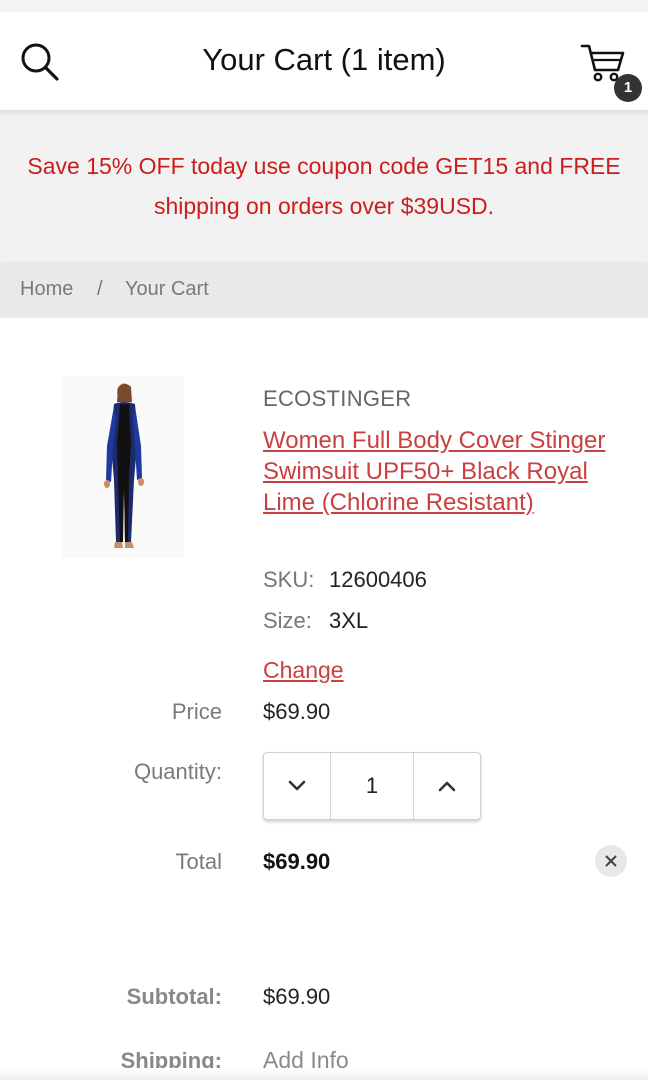 This screenshot has height=1080, width=648. What do you see at coordinates (196, 711) in the screenshot?
I see `price-label: Price` at bounding box center [196, 711].